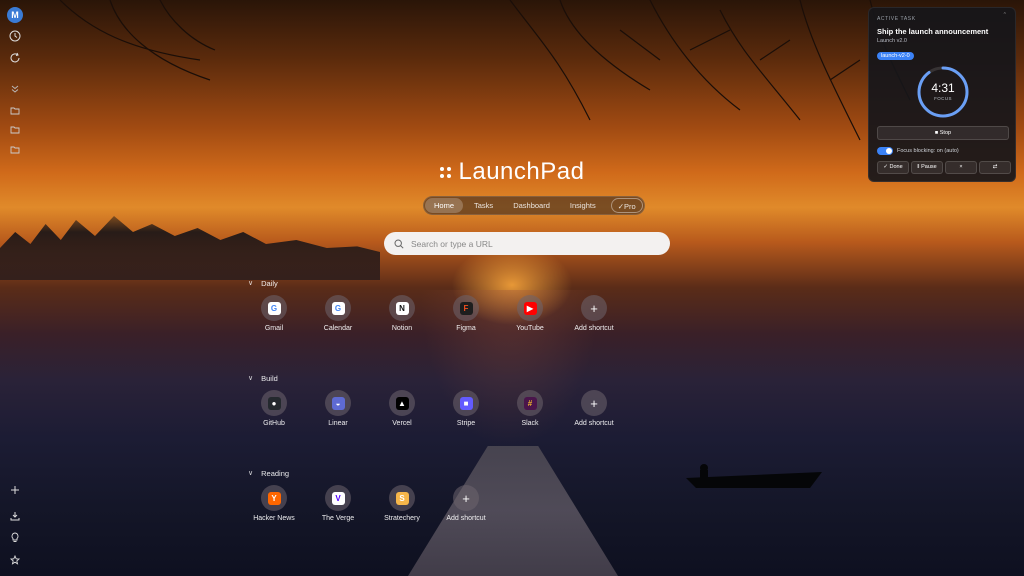  I want to click on shortcut-tile: V The Verge, so click(338, 503).